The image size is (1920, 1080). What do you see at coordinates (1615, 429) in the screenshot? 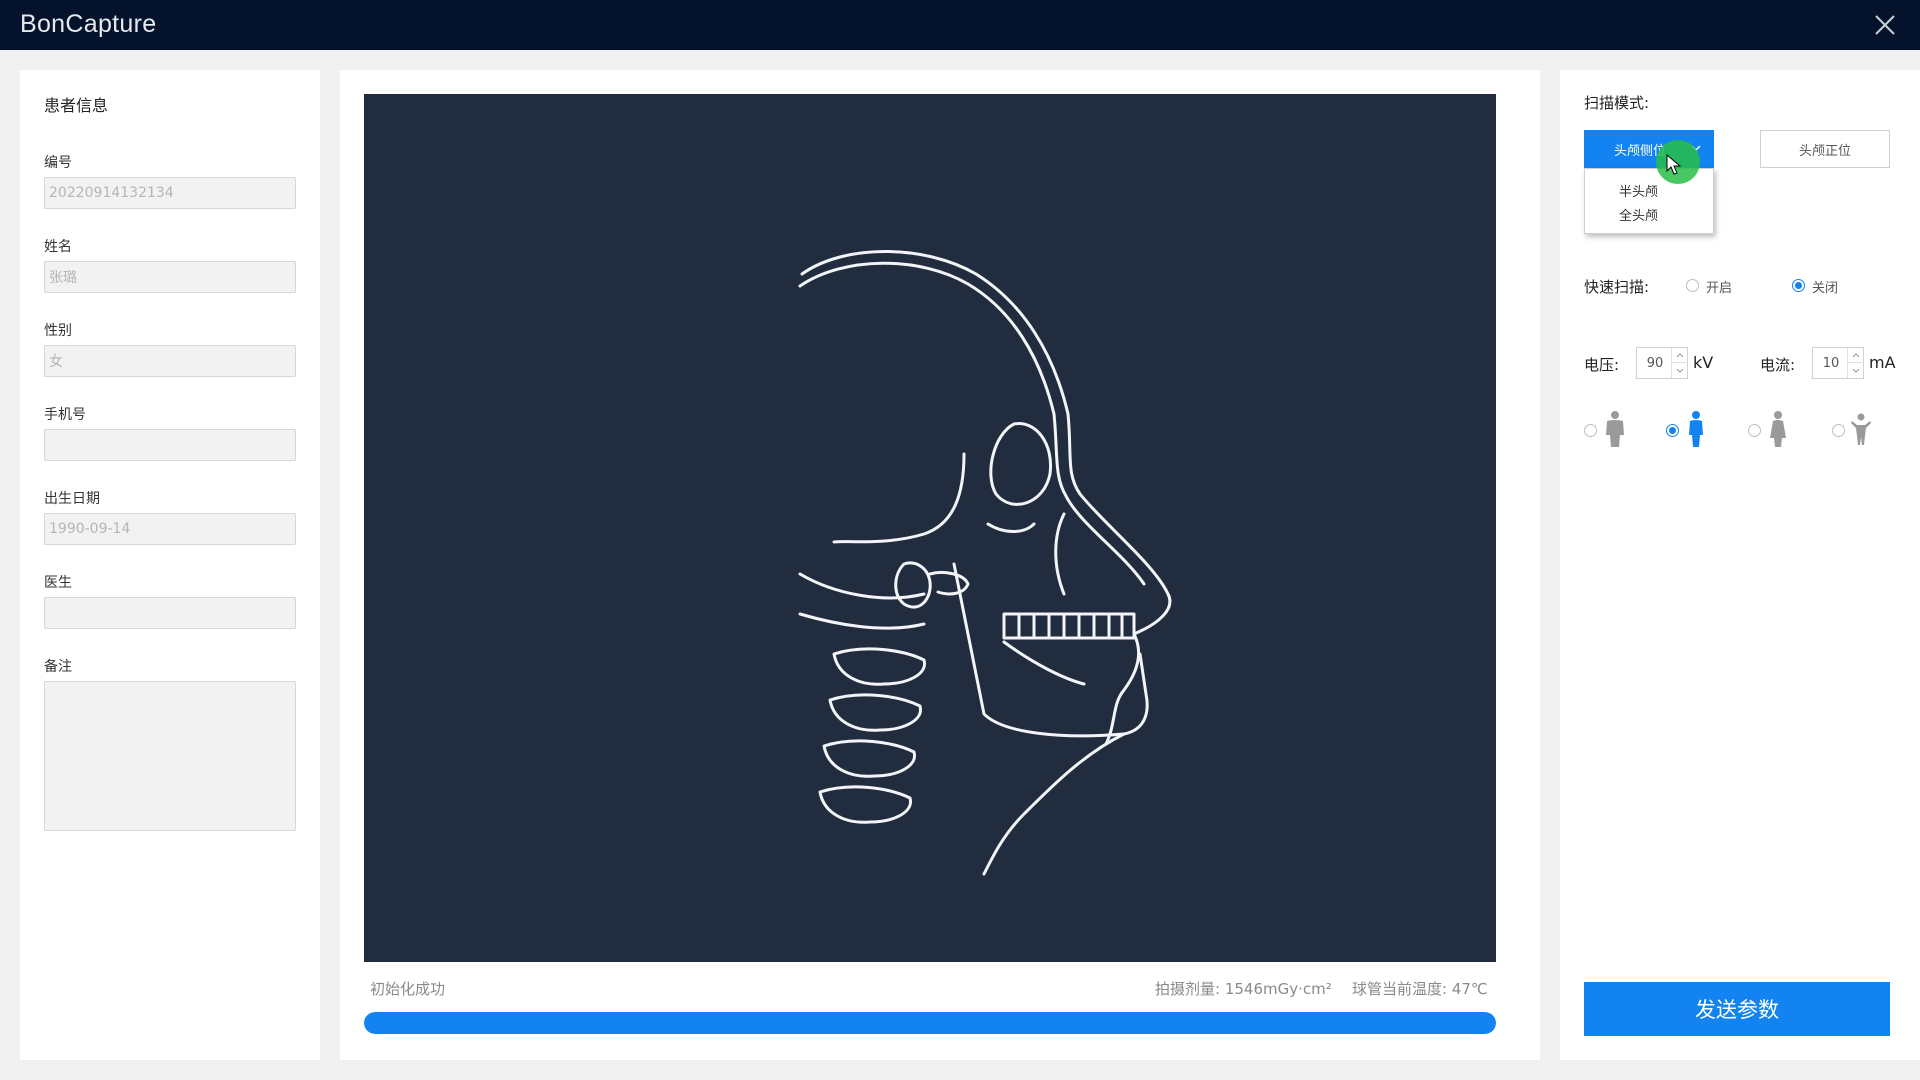
I see `adult-large-icon` at bounding box center [1615, 429].